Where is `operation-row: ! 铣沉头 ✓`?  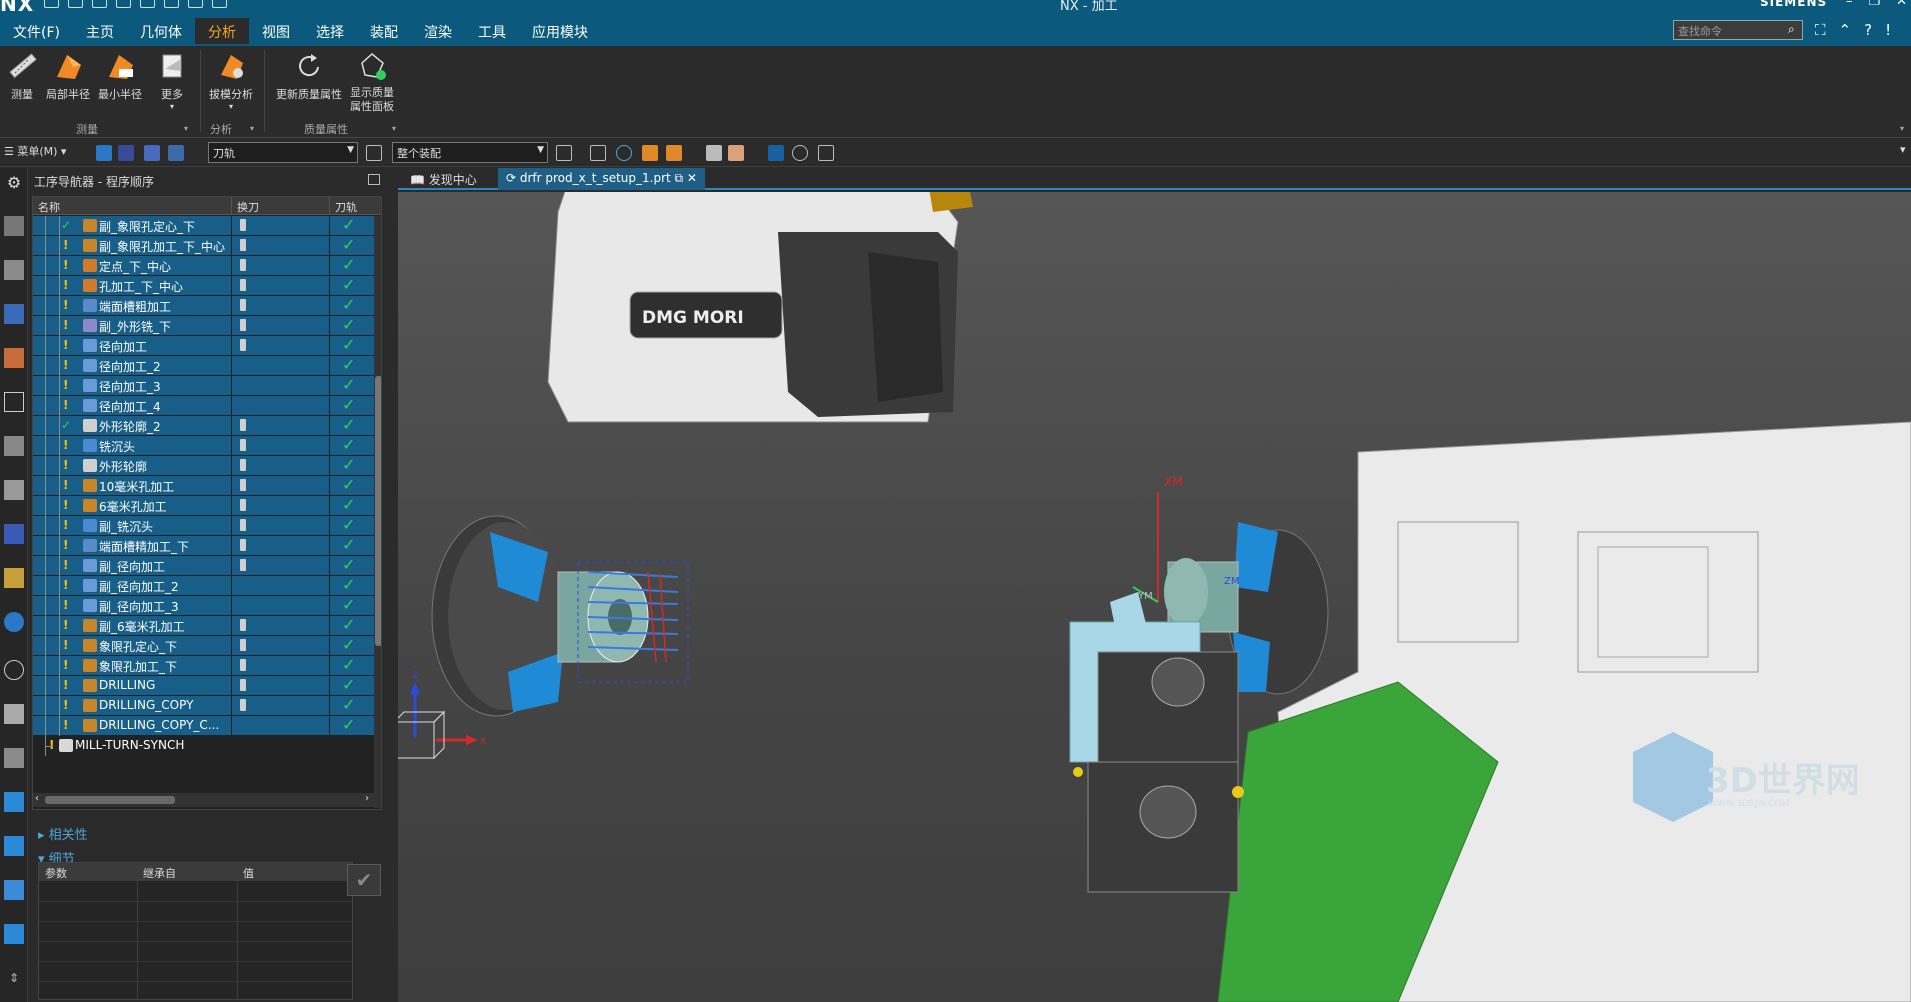 operation-row: ! 铣沉头 ✓ is located at coordinates (203, 445).